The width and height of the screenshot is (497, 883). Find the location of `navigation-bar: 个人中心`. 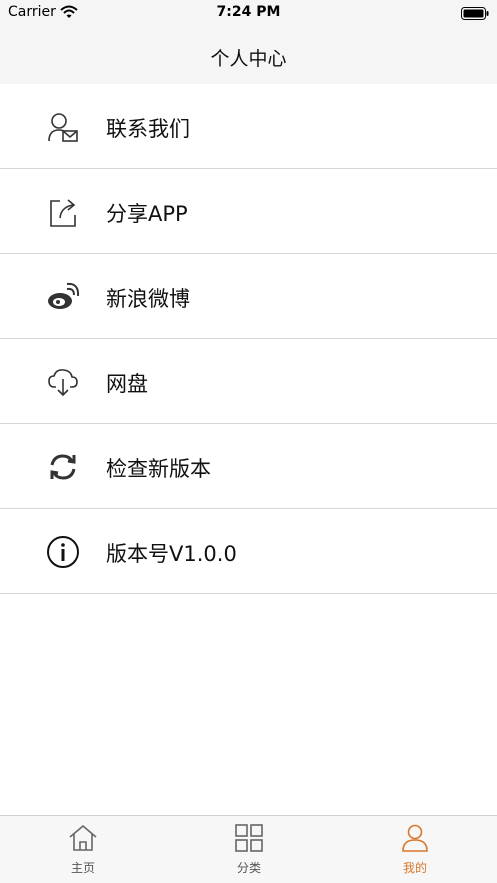

navigation-bar: 个人中心 is located at coordinates (248, 54).